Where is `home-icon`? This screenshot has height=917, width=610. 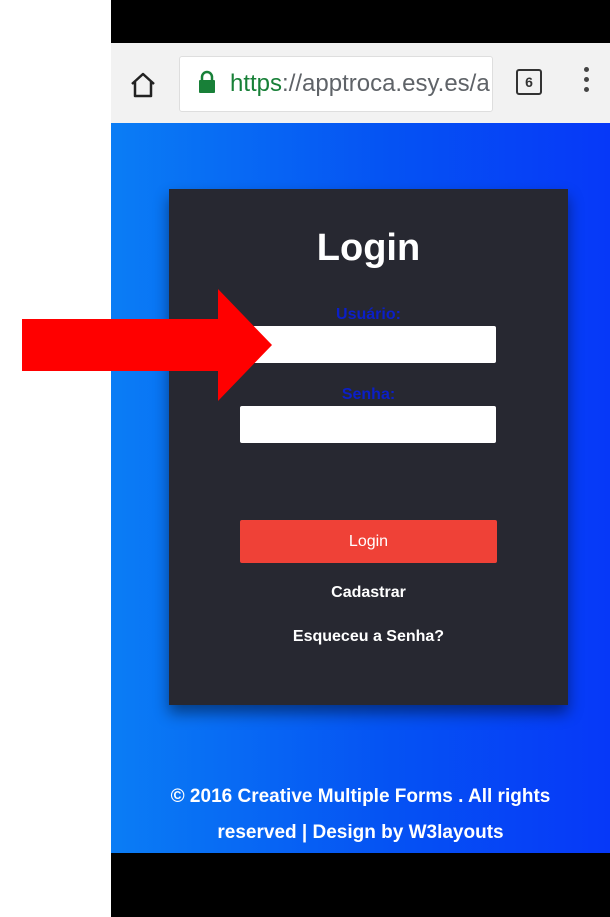 home-icon is located at coordinates (143, 85).